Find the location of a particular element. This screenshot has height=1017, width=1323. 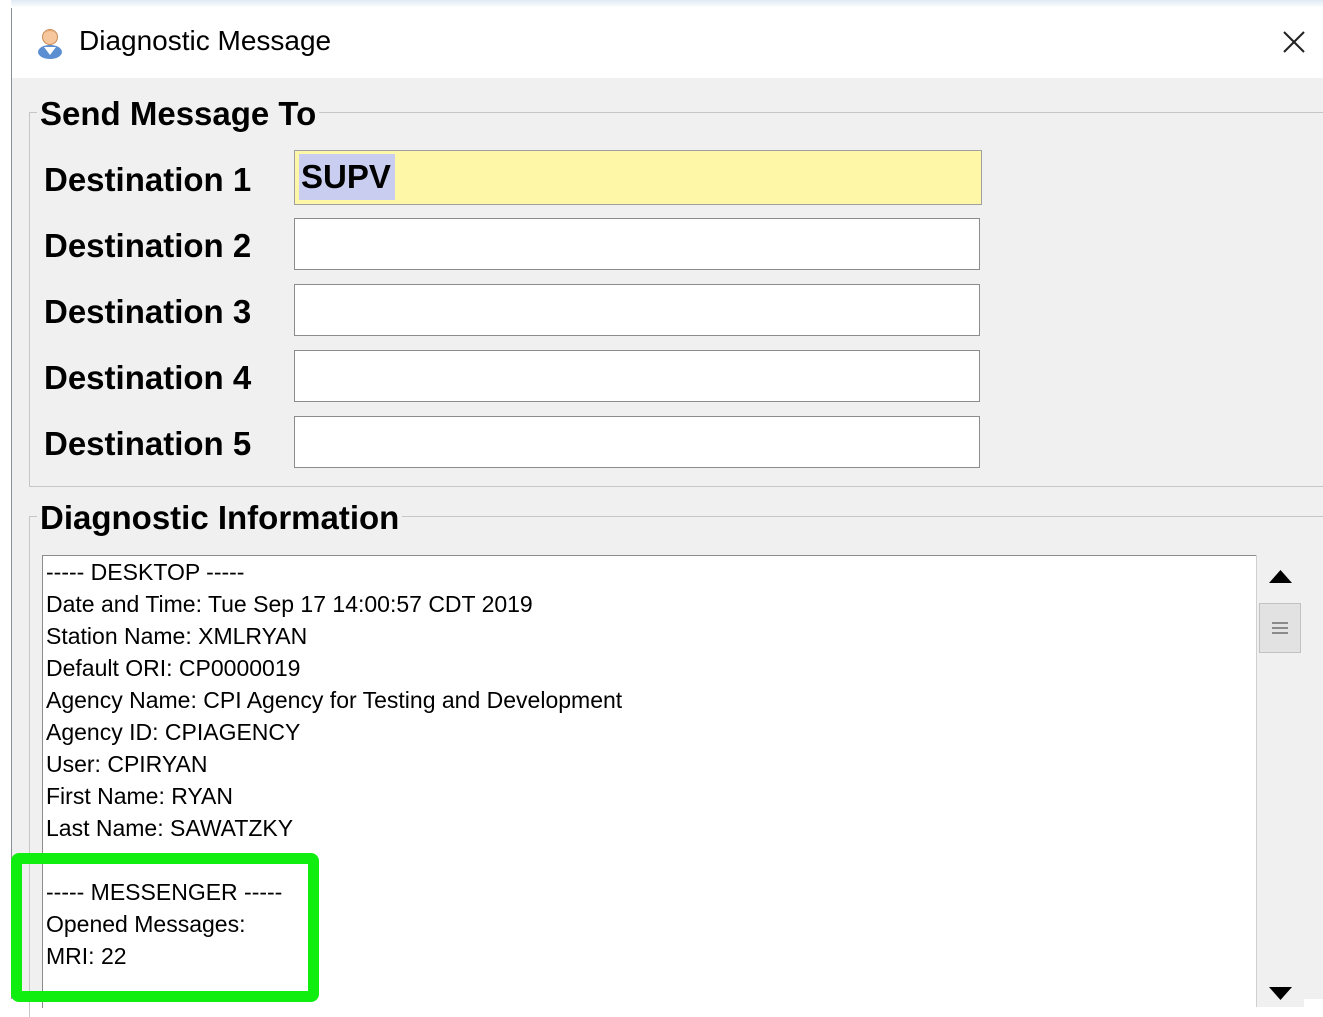

window-title: Diagnostic Message is located at coordinates (205, 40).